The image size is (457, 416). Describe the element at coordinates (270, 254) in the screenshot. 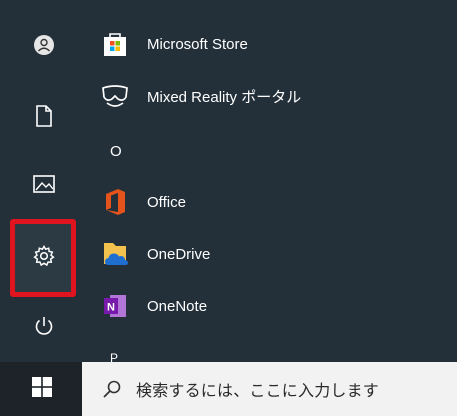

I see `app-onedrive: OneDrive` at that location.